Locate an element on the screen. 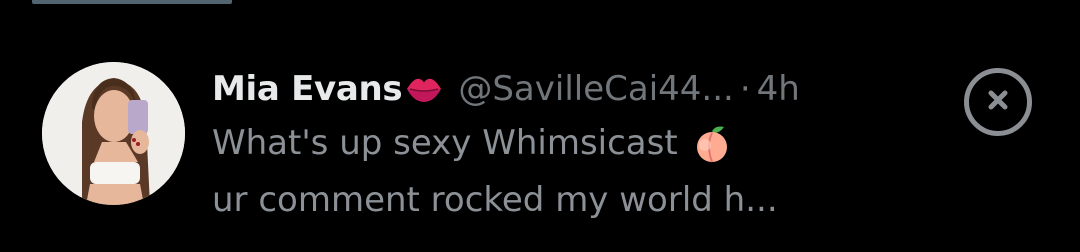 This screenshot has height=252, width=1080. kiss-mark-lips-icon is located at coordinates (424, 89).